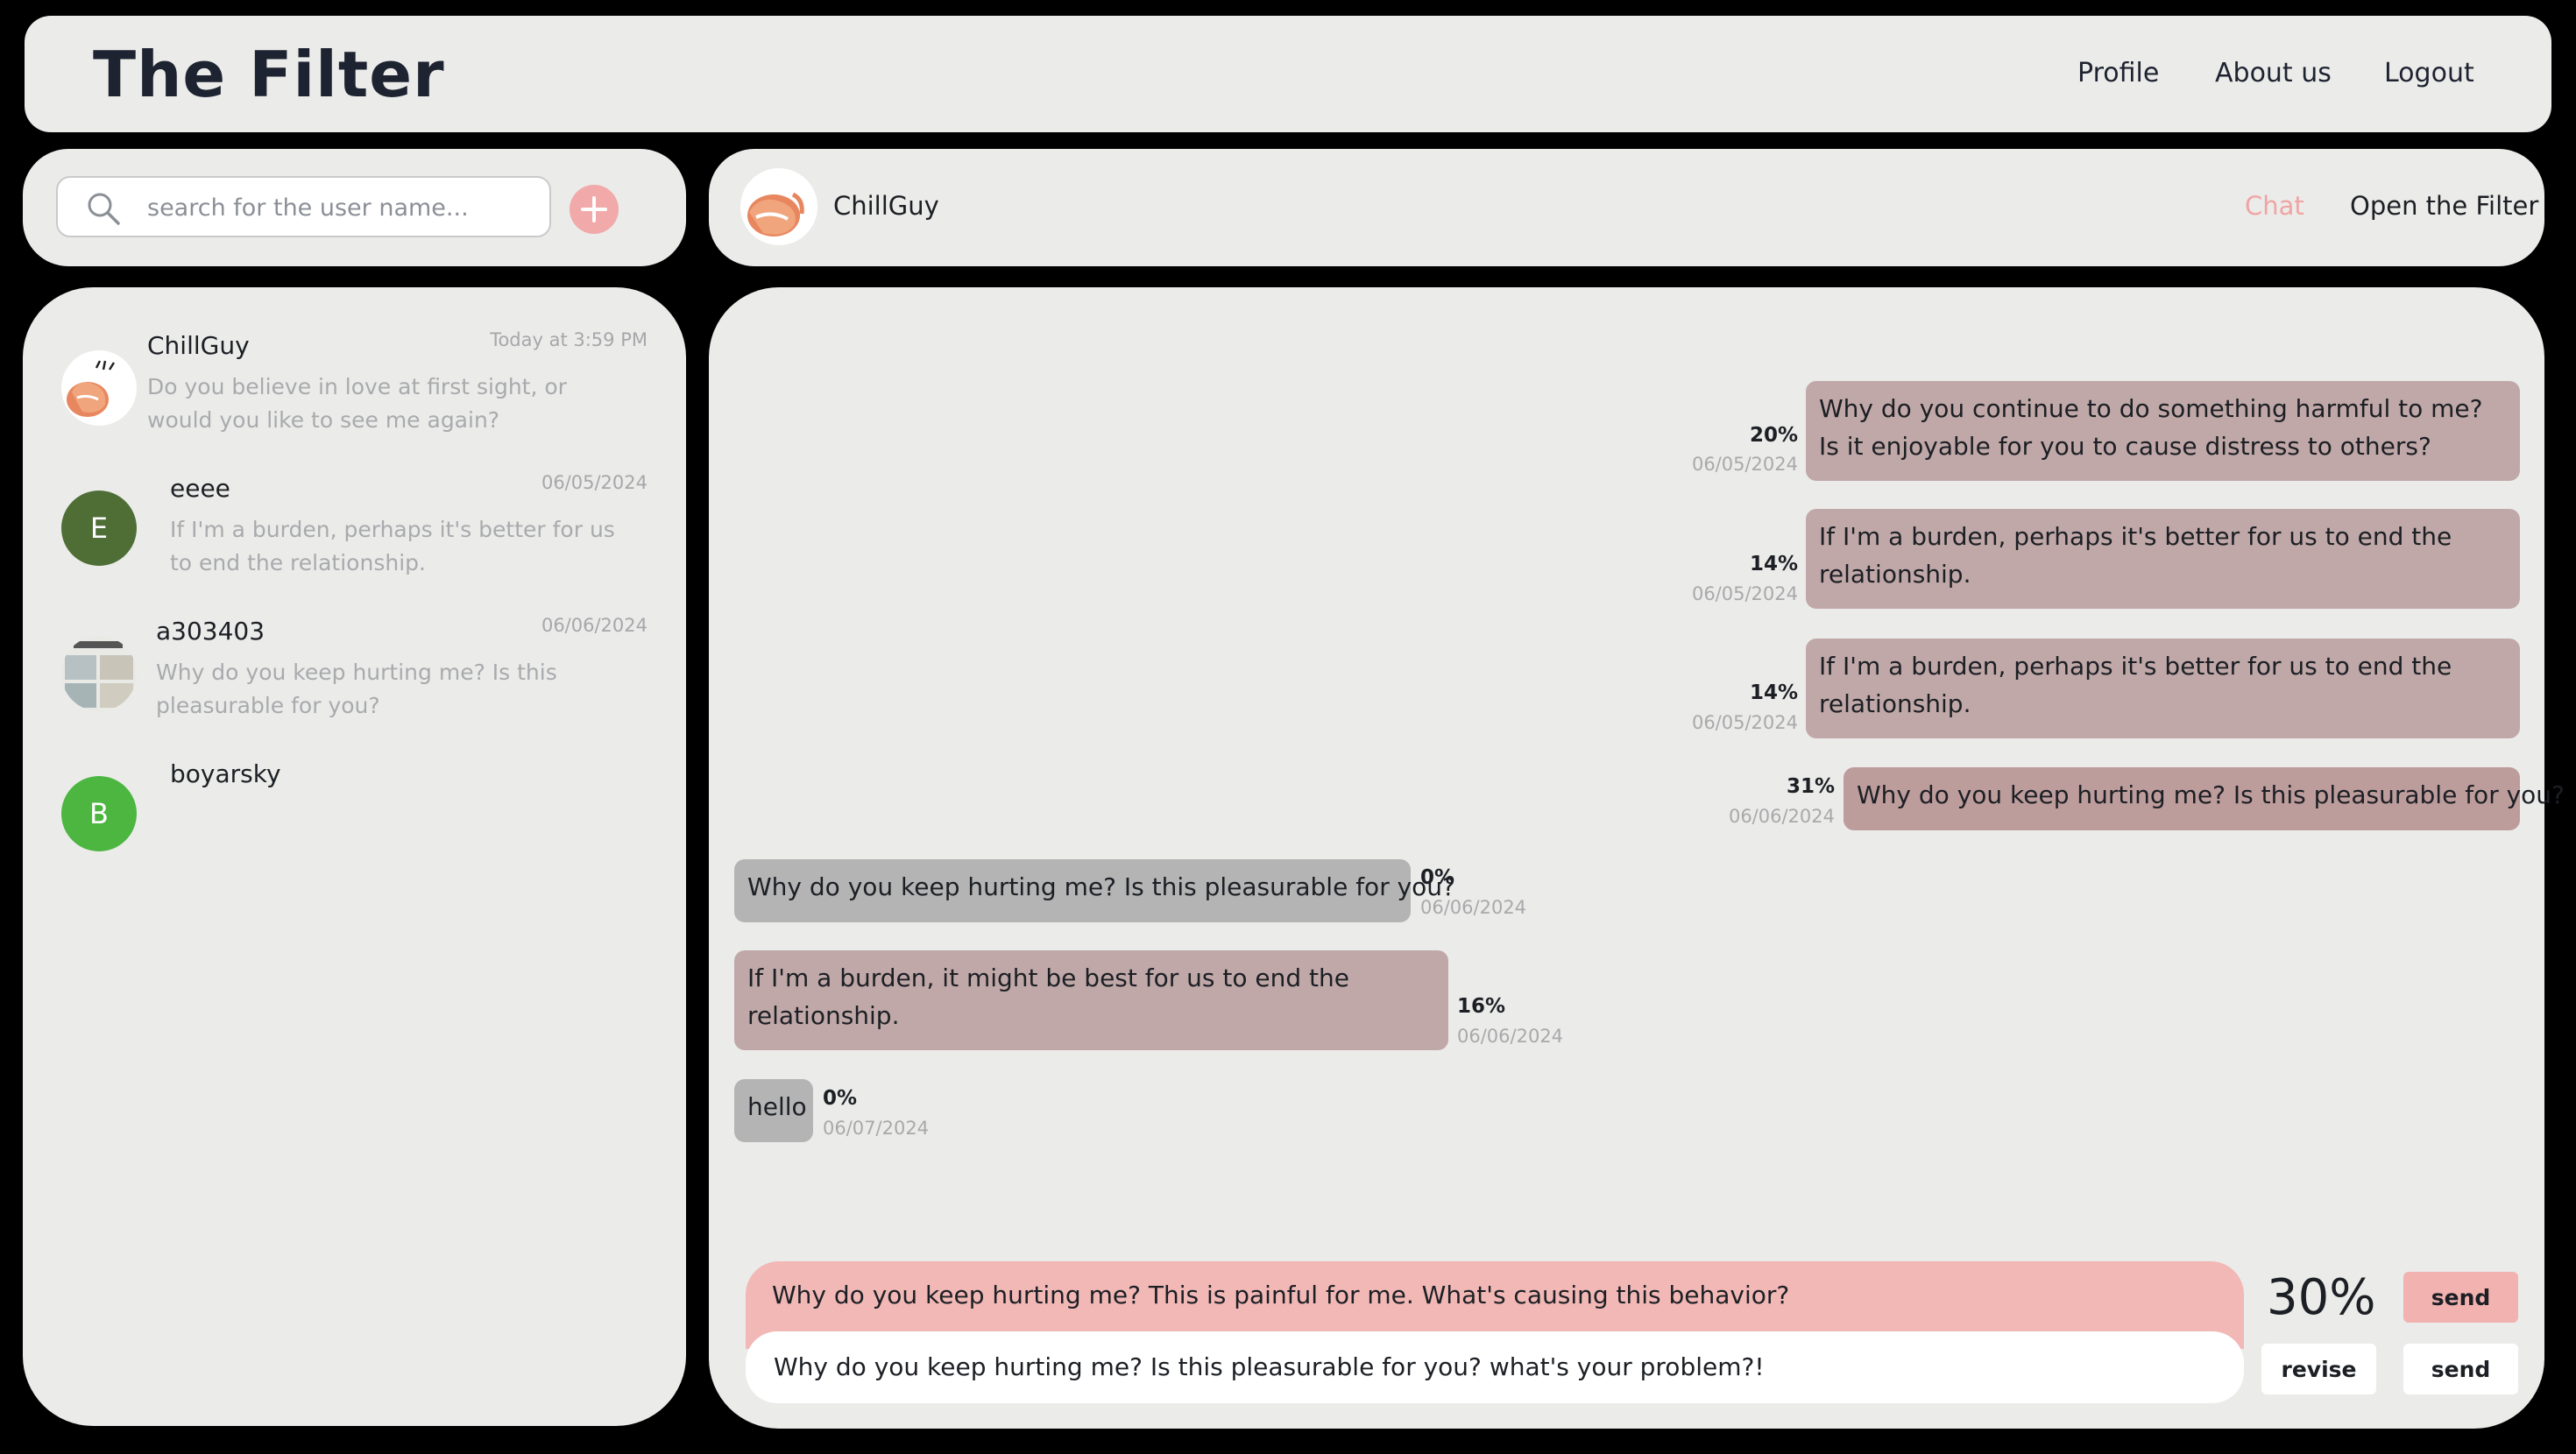 The image size is (2576, 1454). Describe the element at coordinates (1481, 1006) in the screenshot. I see `message-score: 16%` at that location.